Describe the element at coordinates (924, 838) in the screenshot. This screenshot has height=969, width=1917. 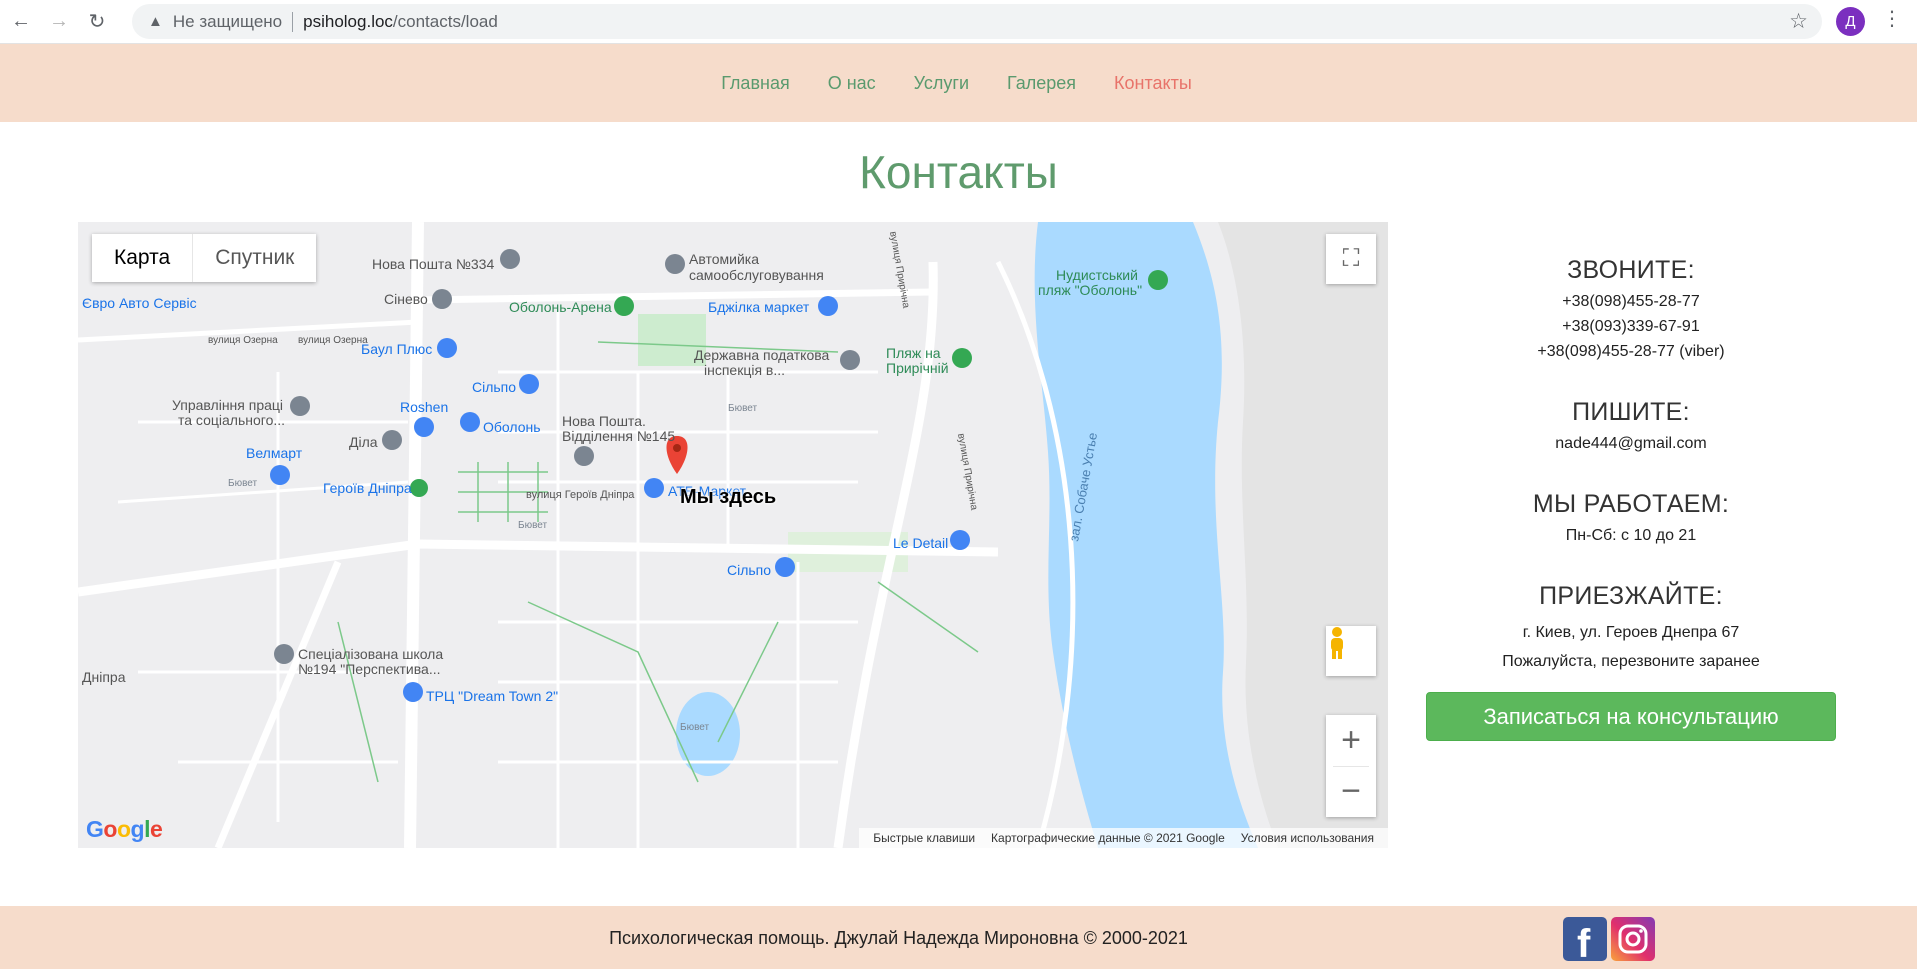
I see `keyboard-shortcuts-link: Быстрые клавиши` at that location.